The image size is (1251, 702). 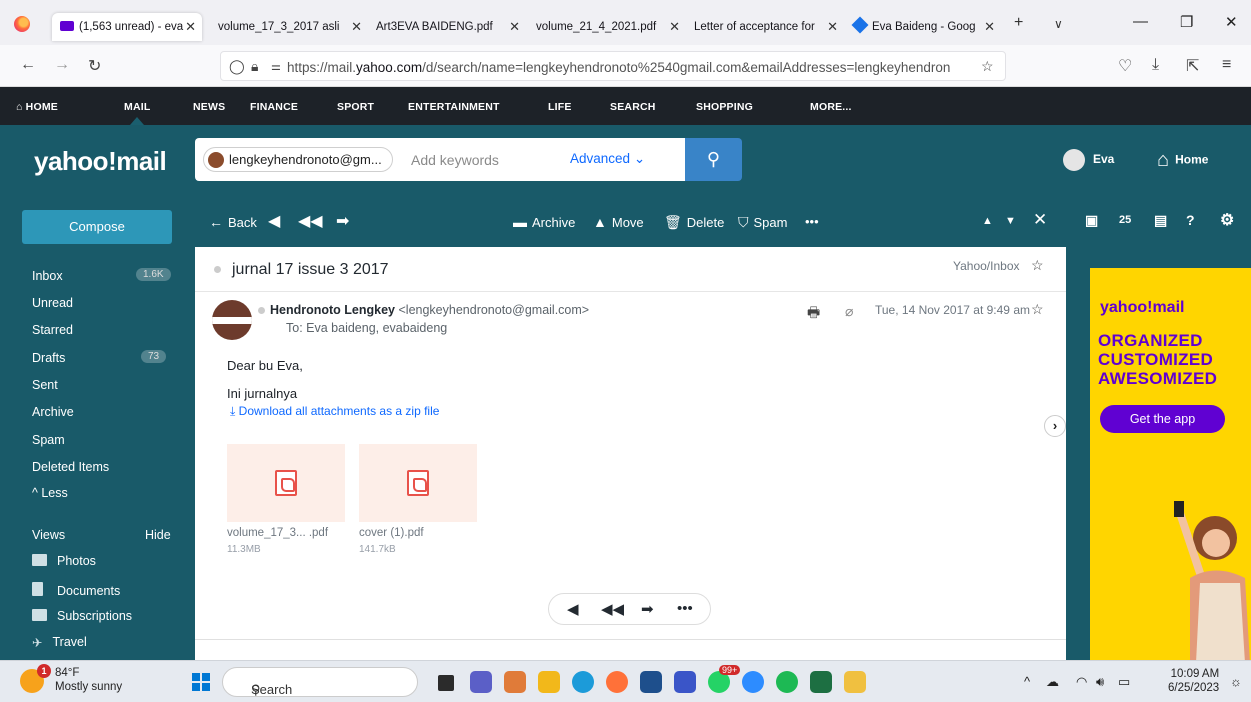 What do you see at coordinates (289, 27) in the screenshot?
I see `tab-volume-17: volume_17_3_2017 asli ✕` at bounding box center [289, 27].